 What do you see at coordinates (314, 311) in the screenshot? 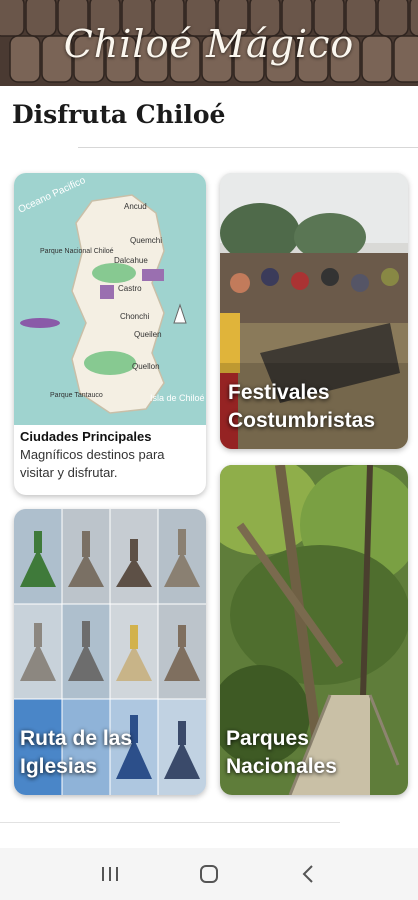
I see `card-festivales-costumbristas: Festivales Costumbristas` at bounding box center [314, 311].